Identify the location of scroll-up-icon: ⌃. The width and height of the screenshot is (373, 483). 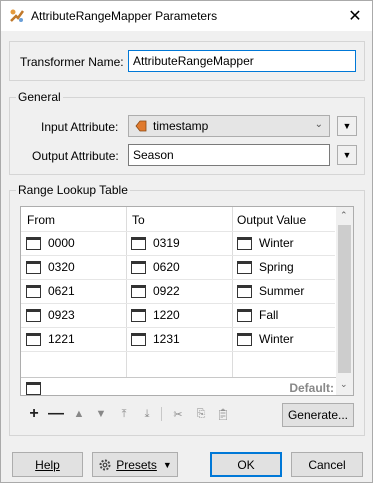
(344, 215).